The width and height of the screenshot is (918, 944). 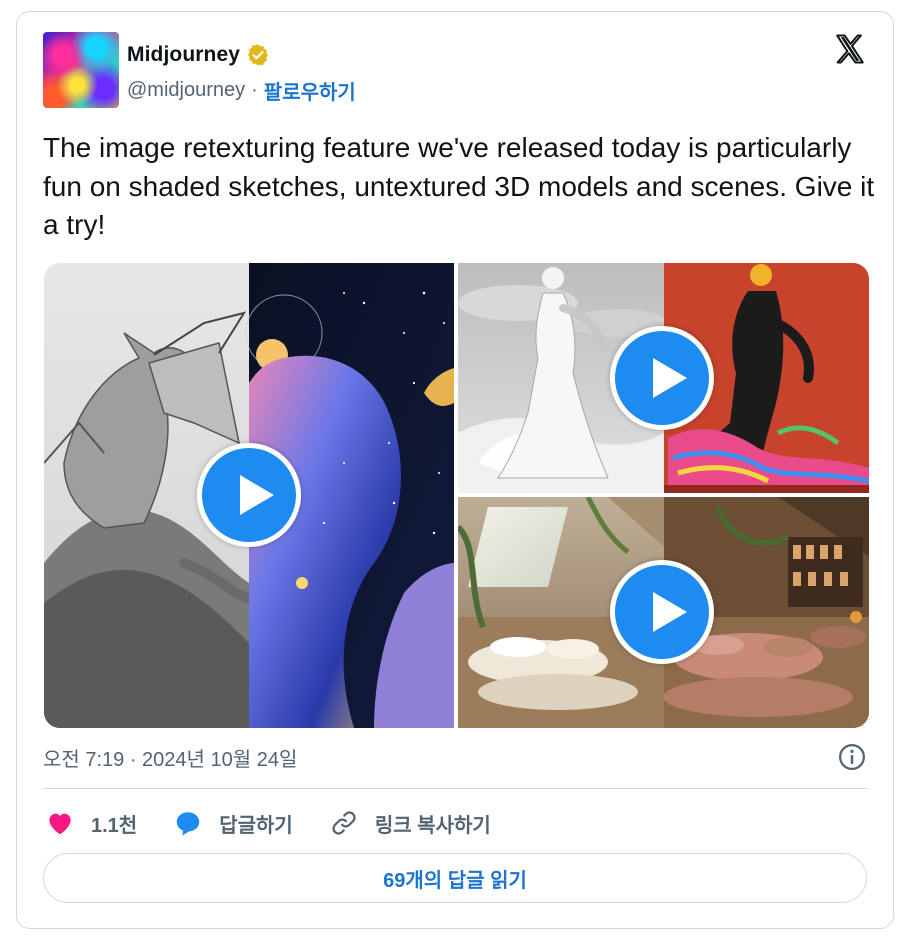 I want to click on author-name-row: Midjourney, so click(x=198, y=55).